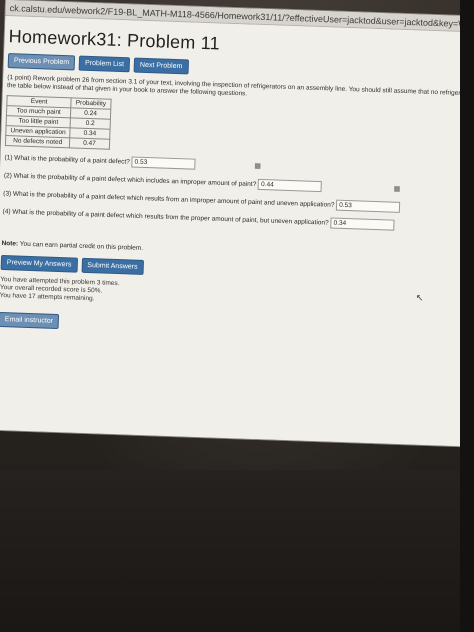 The image size is (474, 632). Describe the element at coordinates (104, 64) in the screenshot. I see `problem-list-button: Problem List` at that location.